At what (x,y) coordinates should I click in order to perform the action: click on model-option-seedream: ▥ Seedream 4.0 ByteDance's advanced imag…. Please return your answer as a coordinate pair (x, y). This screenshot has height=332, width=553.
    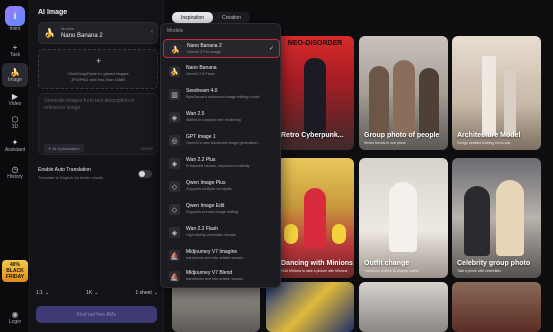
    Looking at the image, I should click on (221, 94).